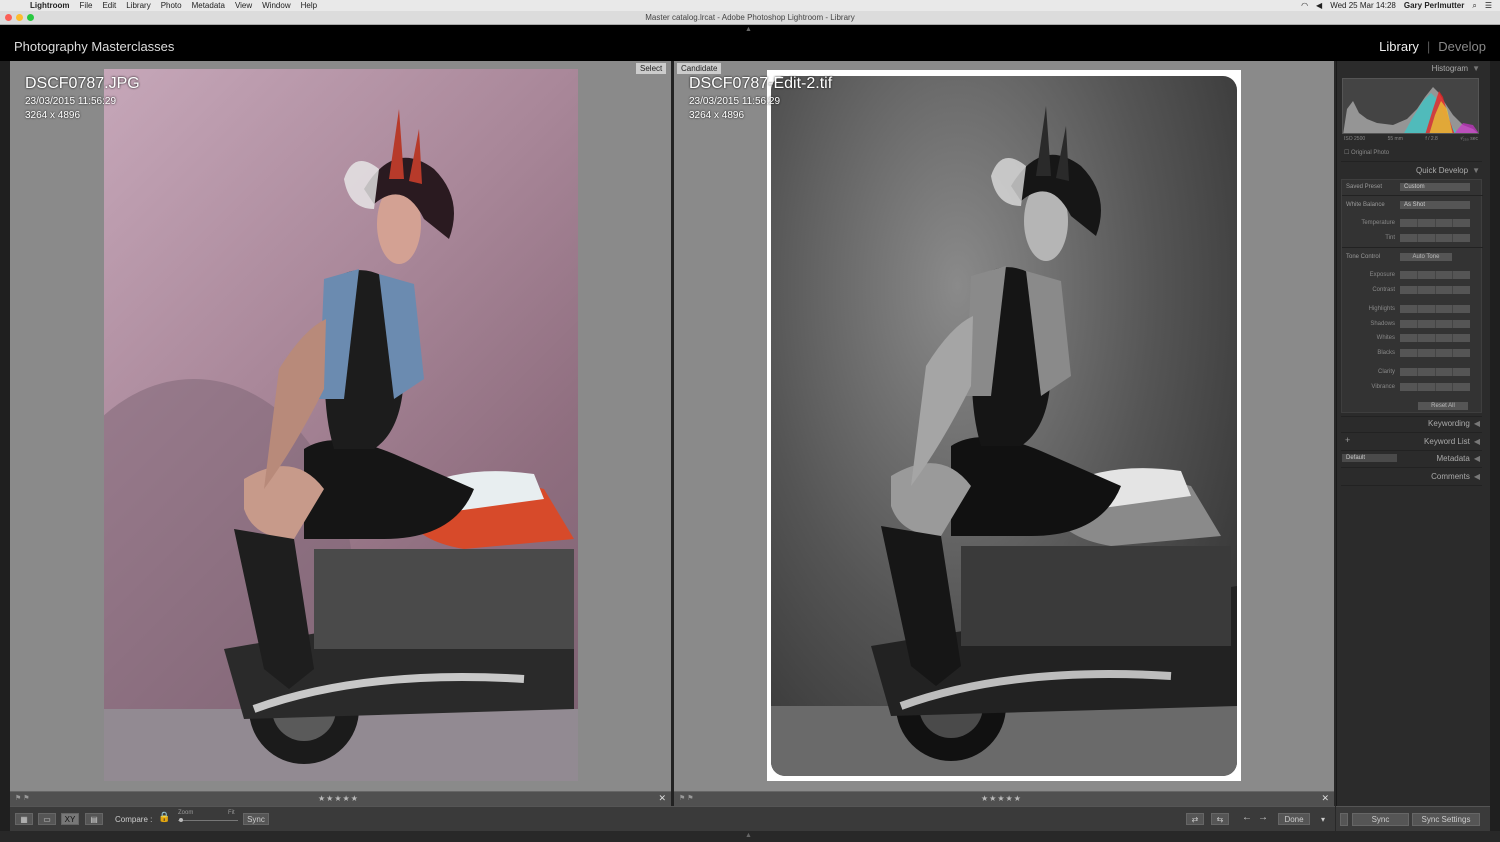 Image resolution: width=1500 pixels, height=842 pixels. Describe the element at coordinates (1435, 338) in the screenshot. I see `whites-adjust-buttons` at that location.